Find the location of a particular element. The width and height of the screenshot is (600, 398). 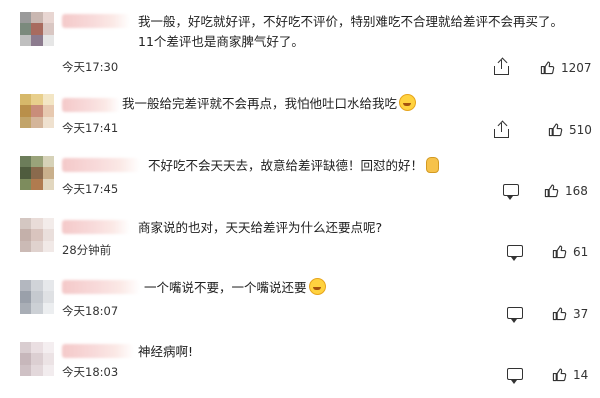

like-button: 510 is located at coordinates (570, 129).